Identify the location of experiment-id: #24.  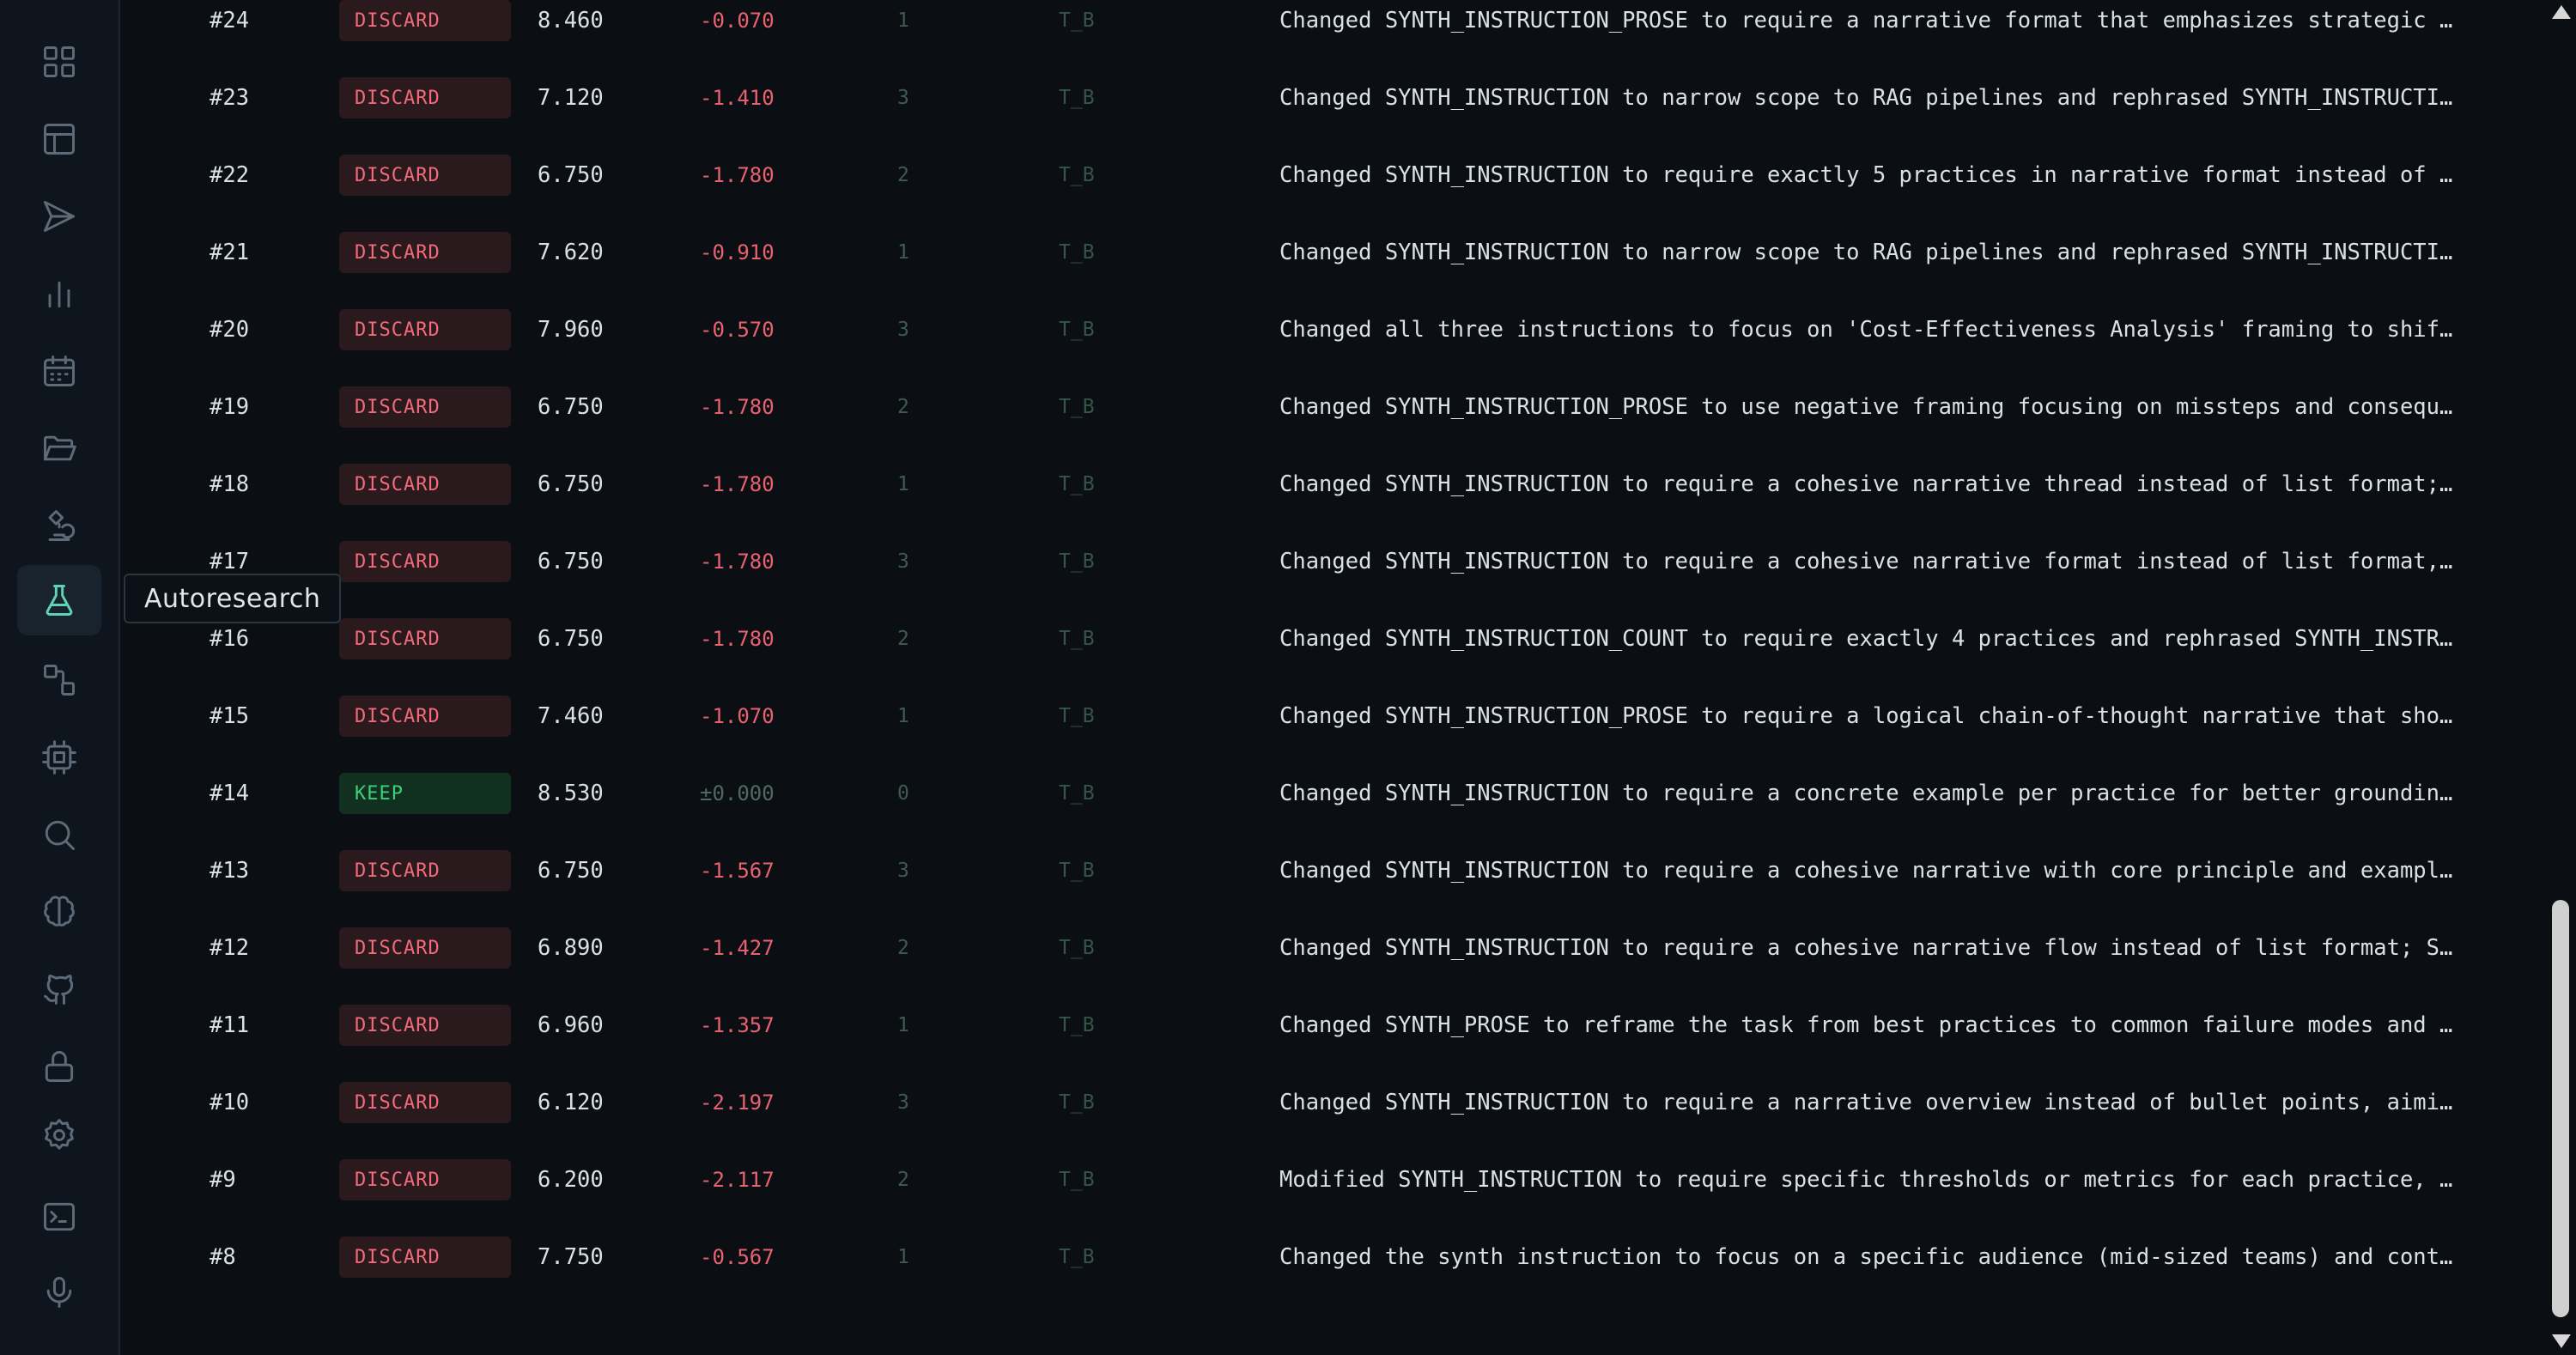
(230, 20).